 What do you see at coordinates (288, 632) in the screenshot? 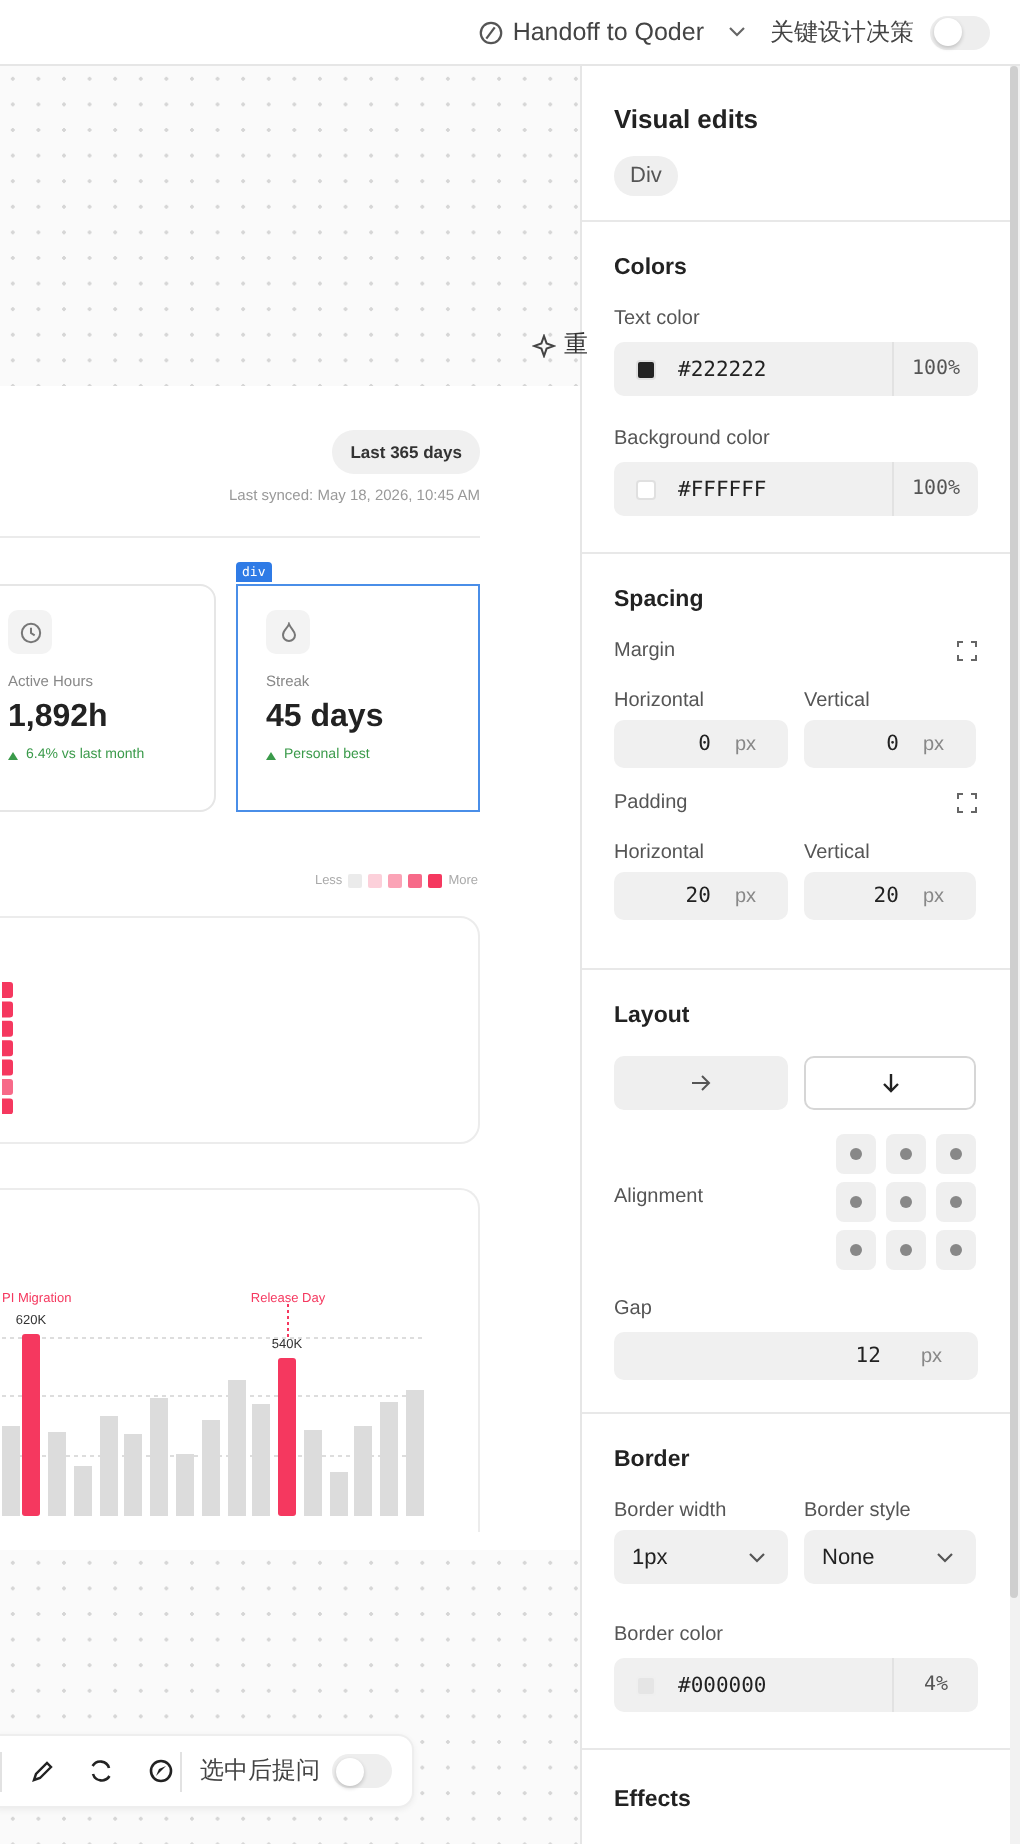
I see `flame-icon` at bounding box center [288, 632].